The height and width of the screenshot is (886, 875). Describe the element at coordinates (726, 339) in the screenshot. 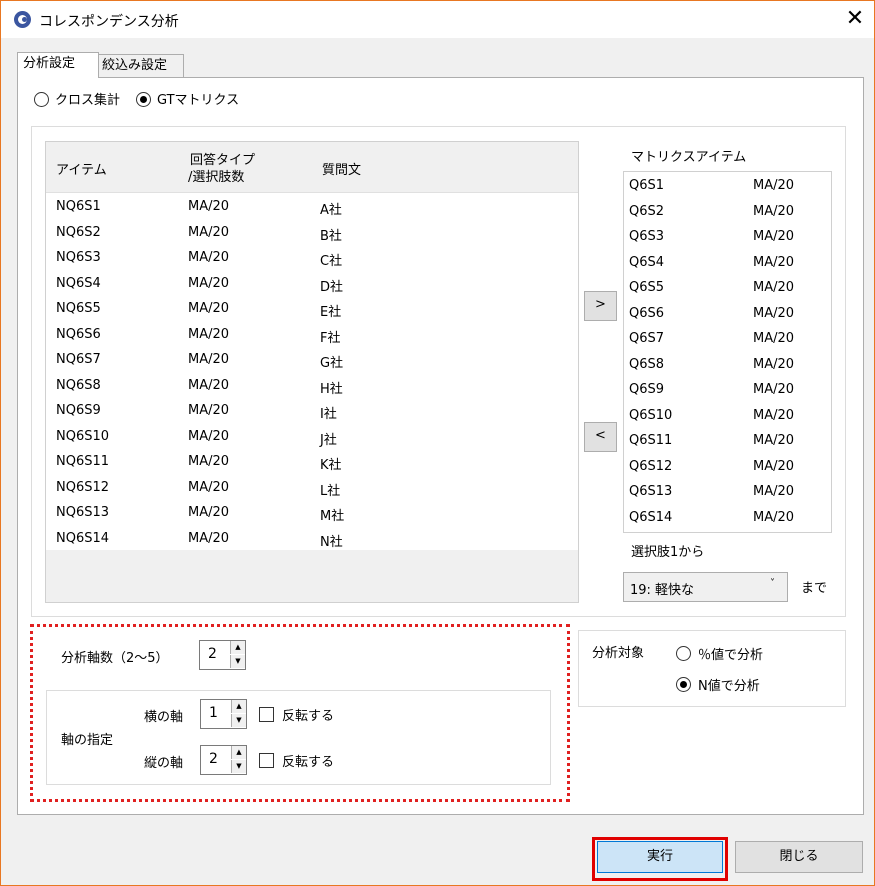

I see `list-item: Q6S7 MA/20` at that location.